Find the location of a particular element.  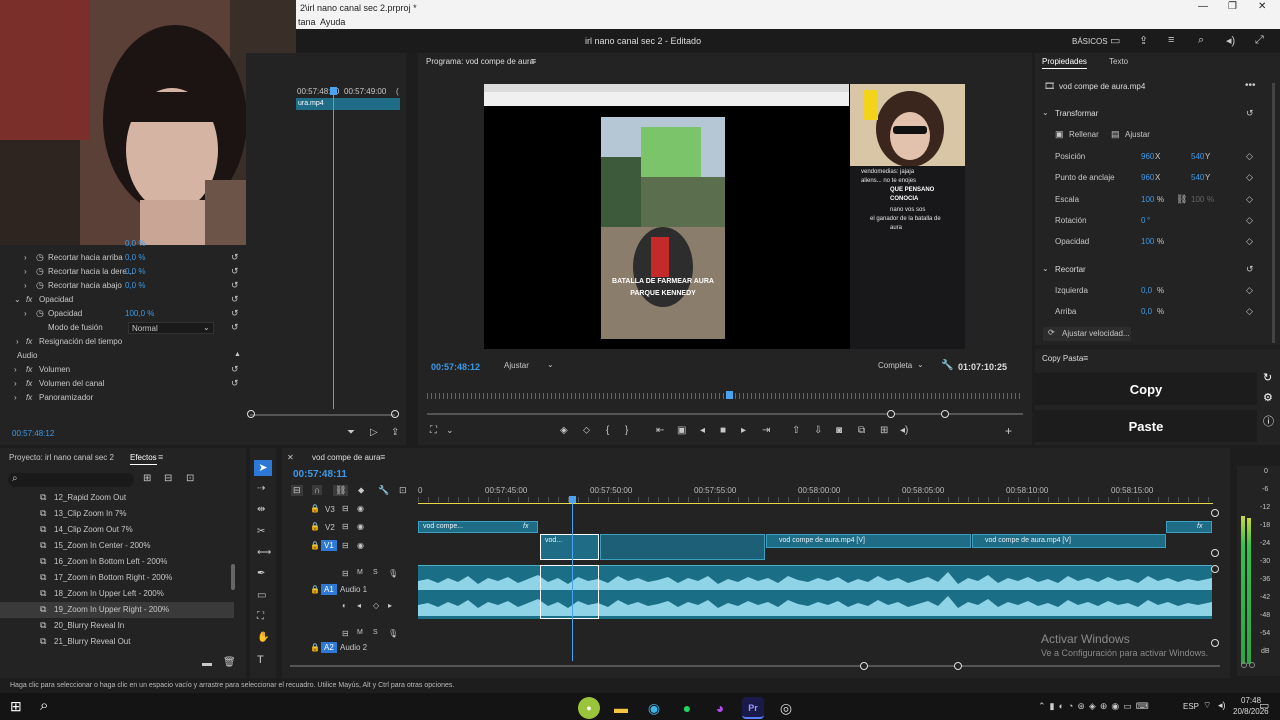

gear-icon: ⚙ is located at coordinates (1268, 397).